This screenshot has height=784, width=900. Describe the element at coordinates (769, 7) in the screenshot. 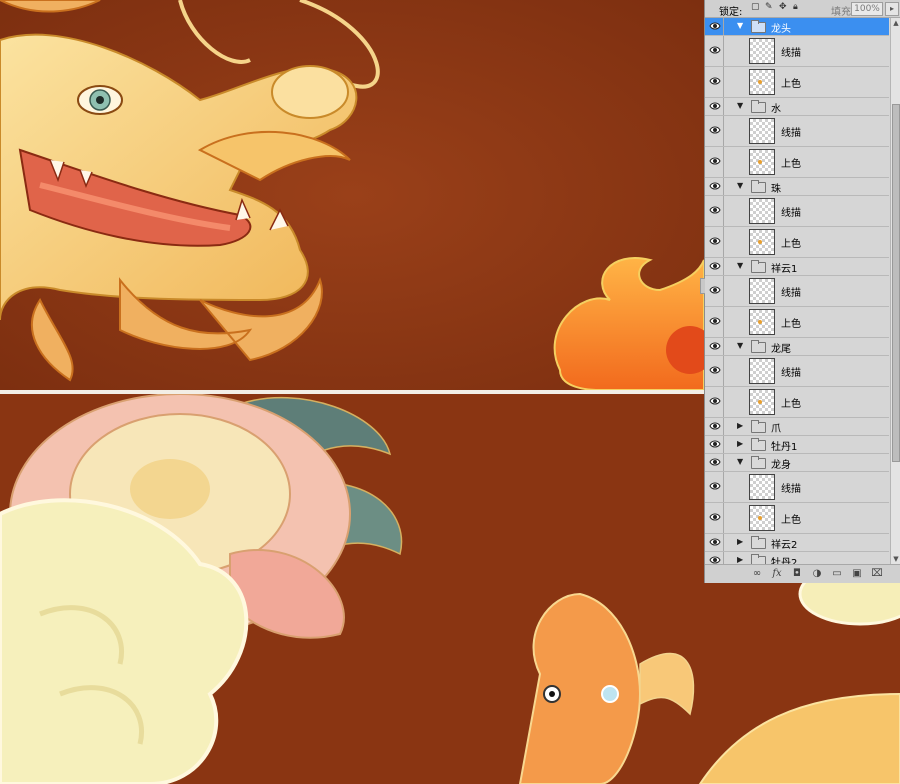

I see `lock-brush-icon: ✎` at that location.